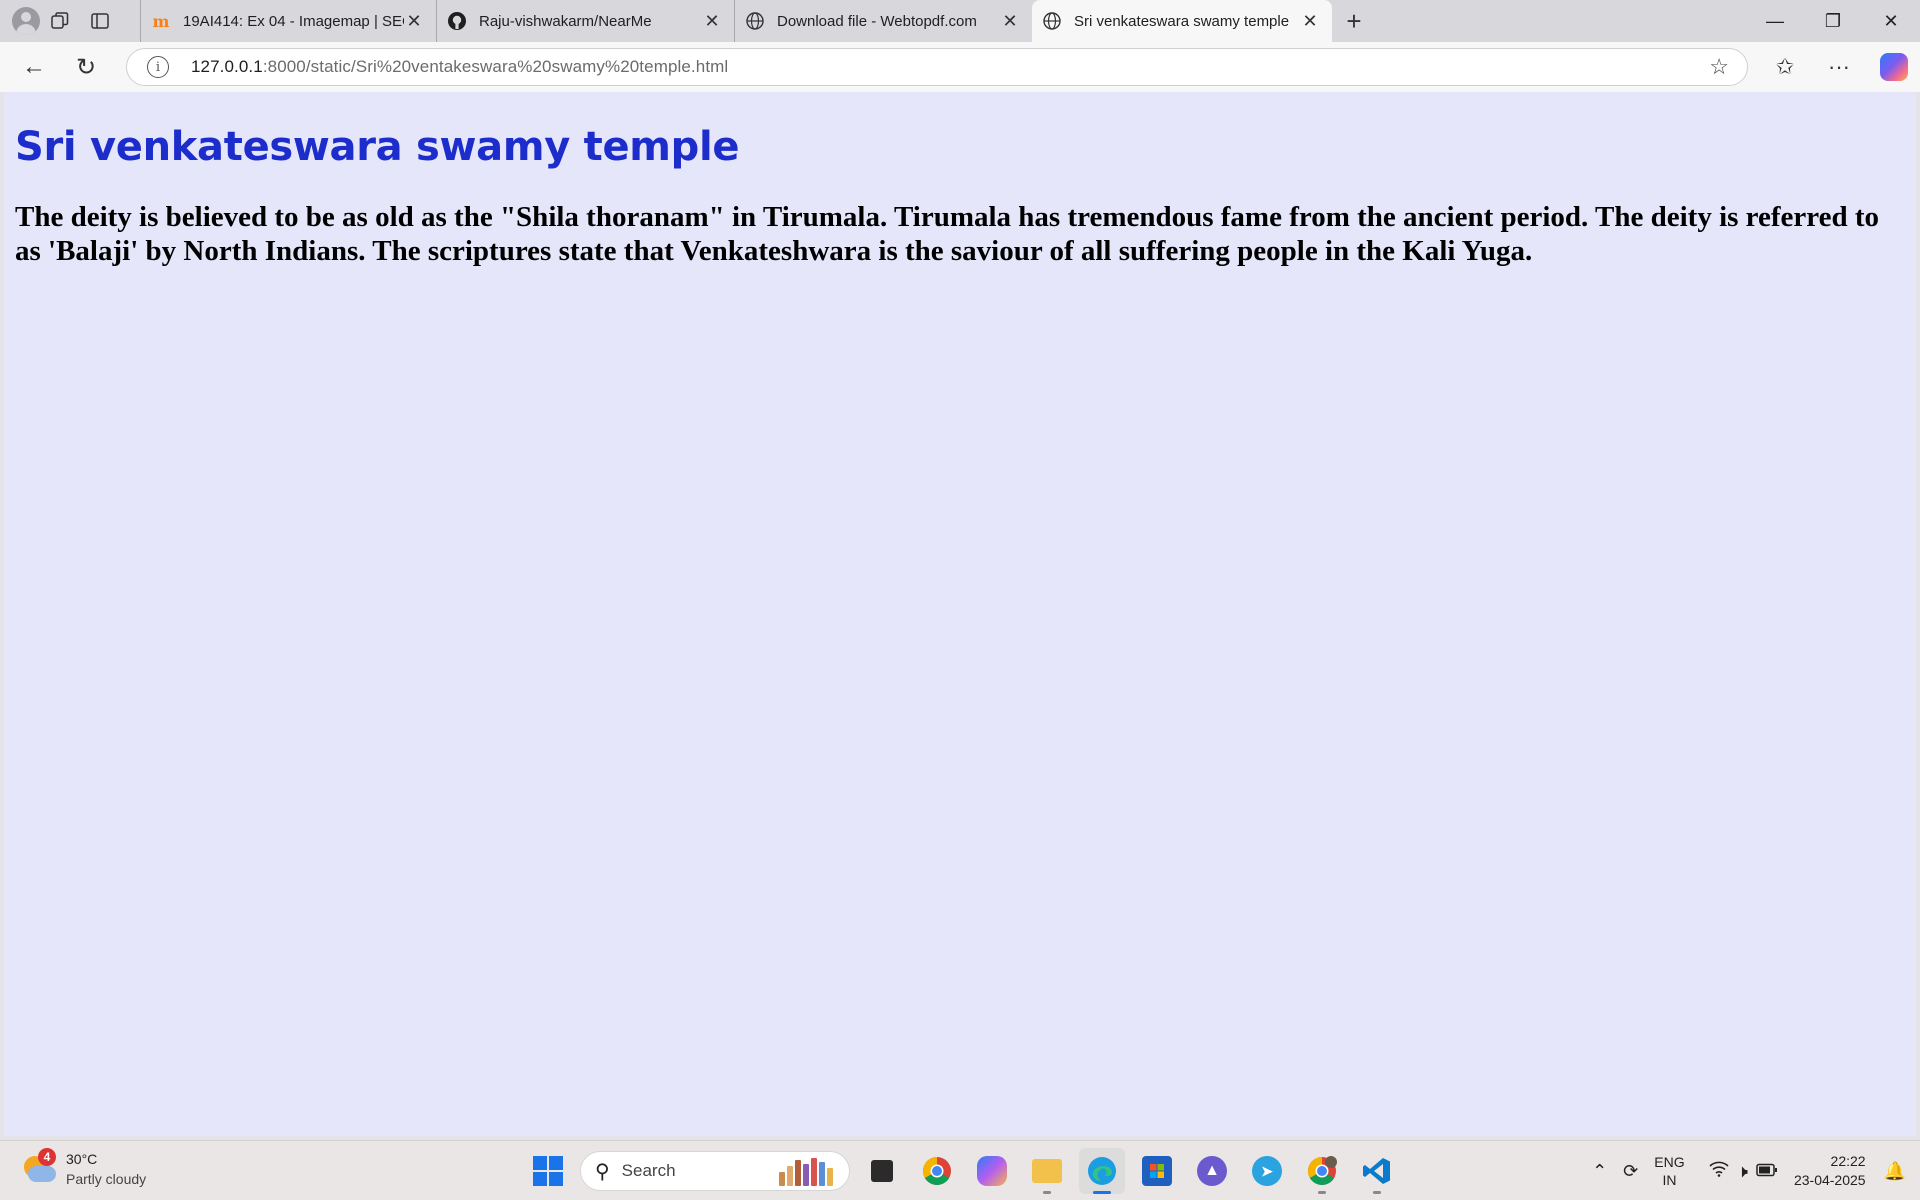 This screenshot has width=1920, height=1200. What do you see at coordinates (1895, 1171) in the screenshot?
I see `notification-bell-icon: 🔔` at bounding box center [1895, 1171].